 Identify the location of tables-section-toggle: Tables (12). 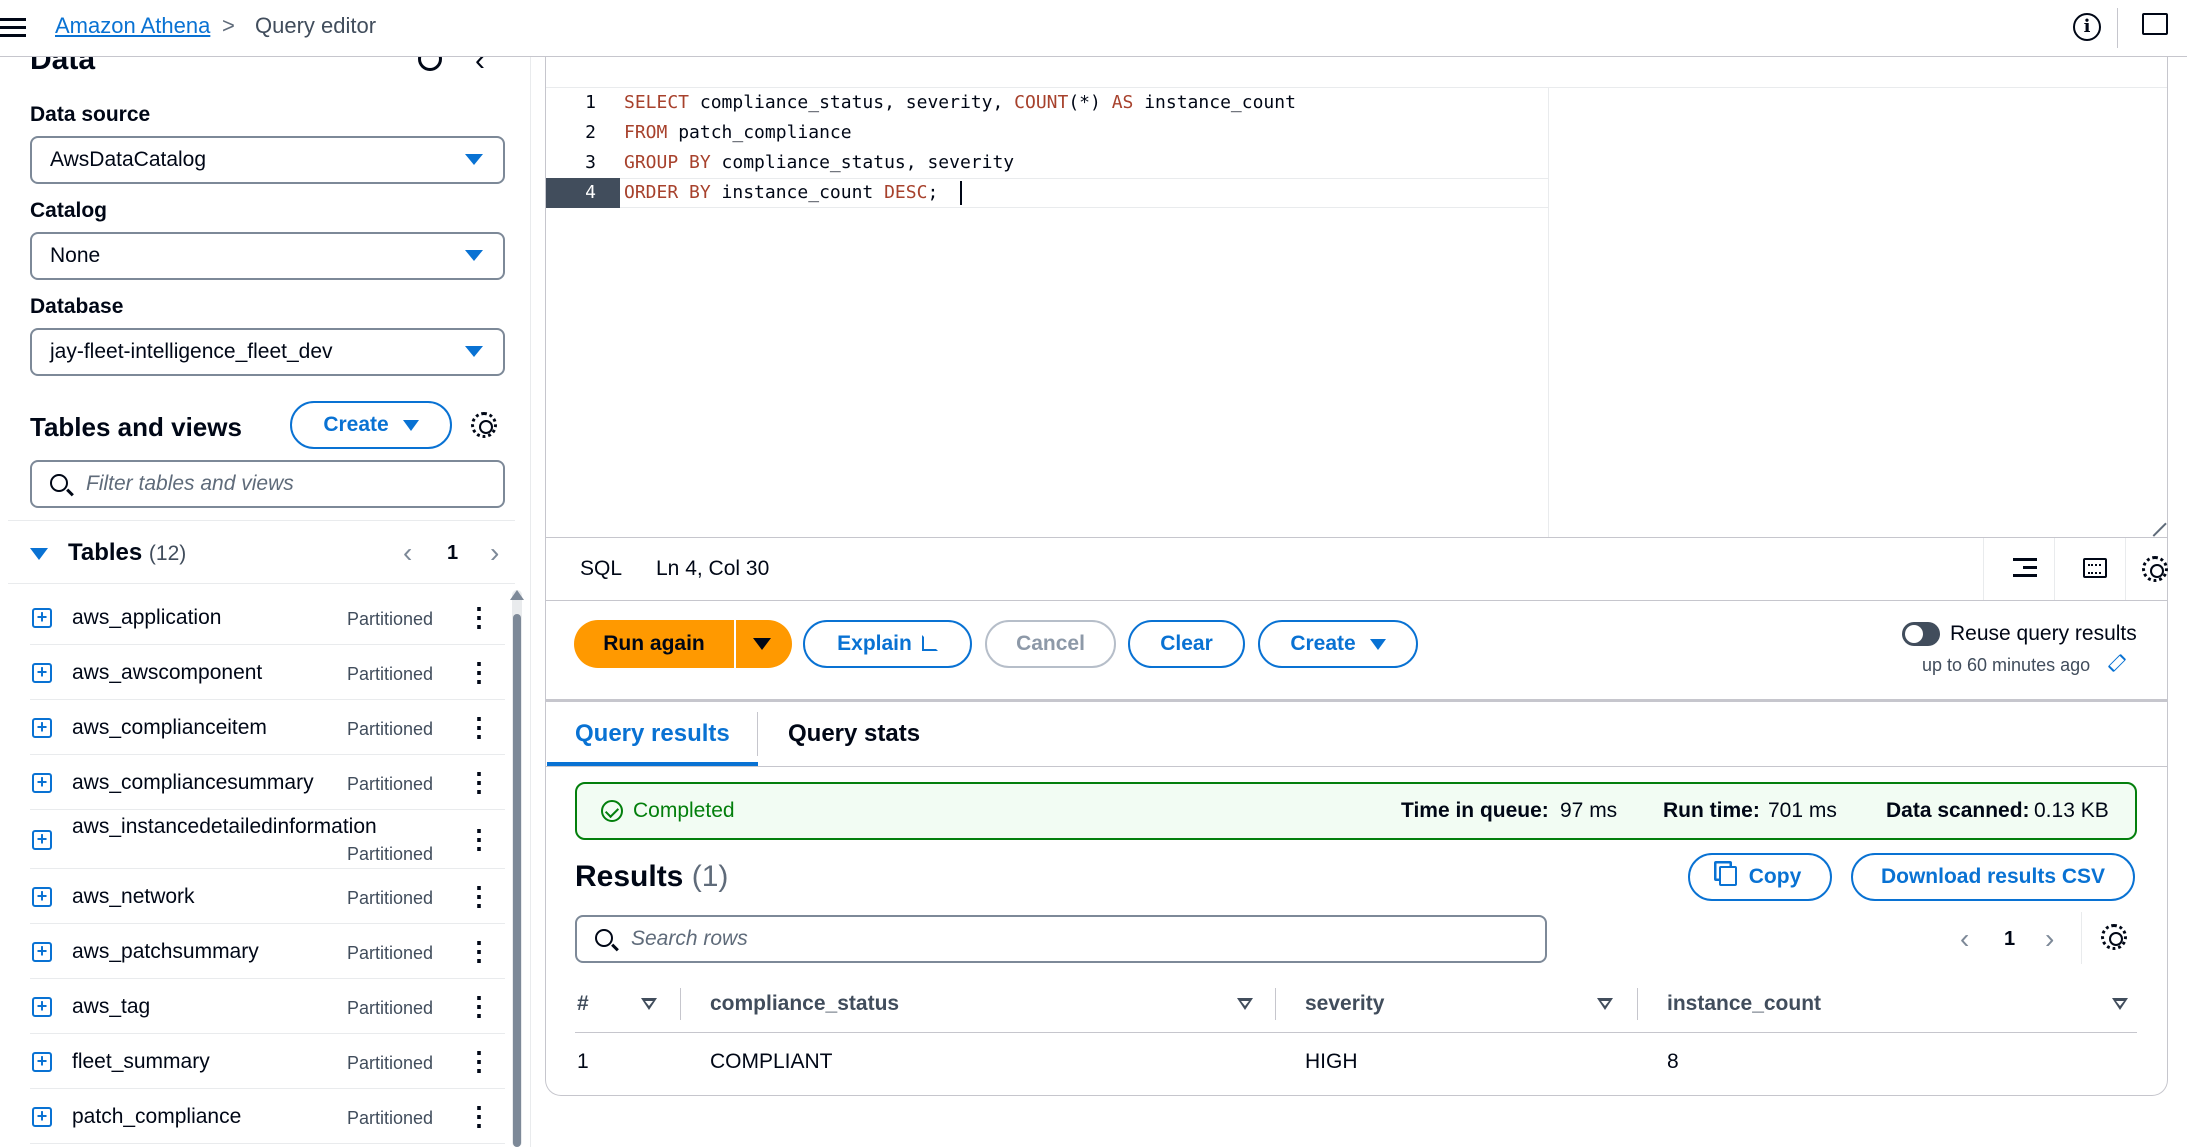
(108, 553).